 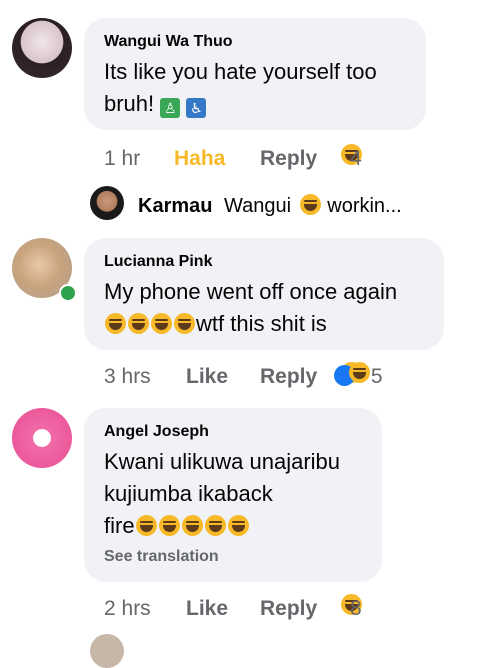 I want to click on wheelchair-icon: ♿, so click(x=196, y=108).